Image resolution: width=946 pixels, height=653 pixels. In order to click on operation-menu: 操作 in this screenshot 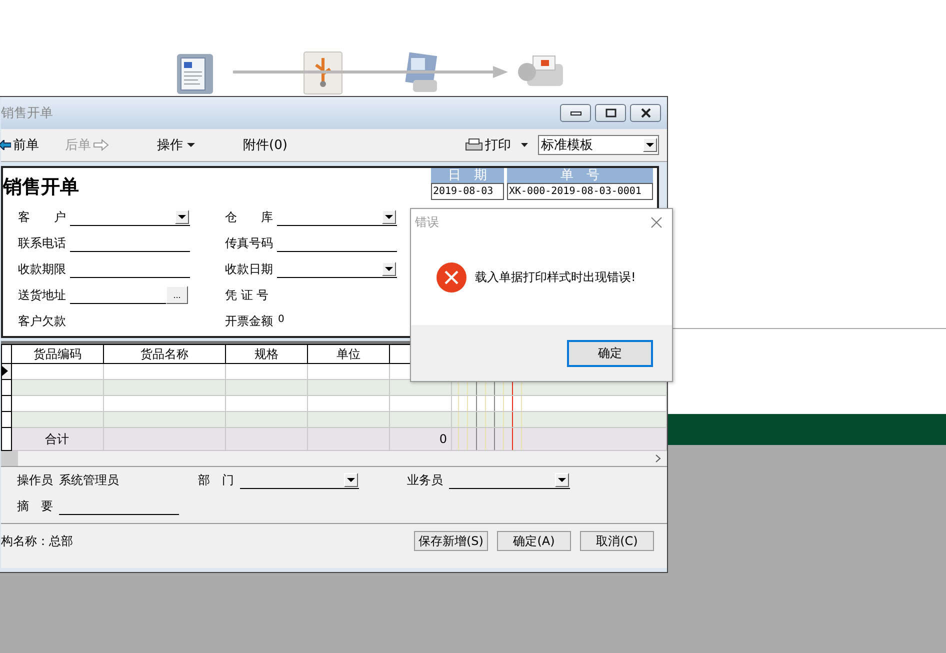, I will do `click(176, 145)`.